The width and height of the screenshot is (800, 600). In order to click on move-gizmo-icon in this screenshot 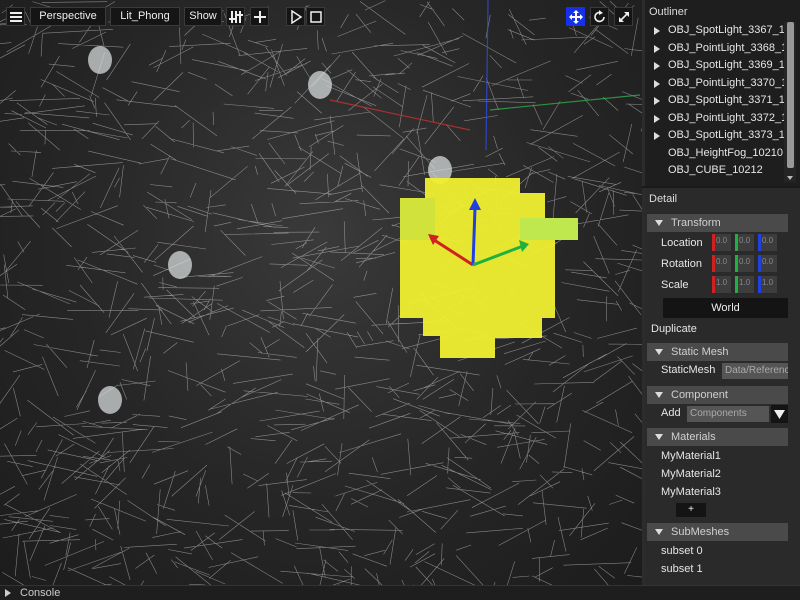, I will do `click(575, 16)`.